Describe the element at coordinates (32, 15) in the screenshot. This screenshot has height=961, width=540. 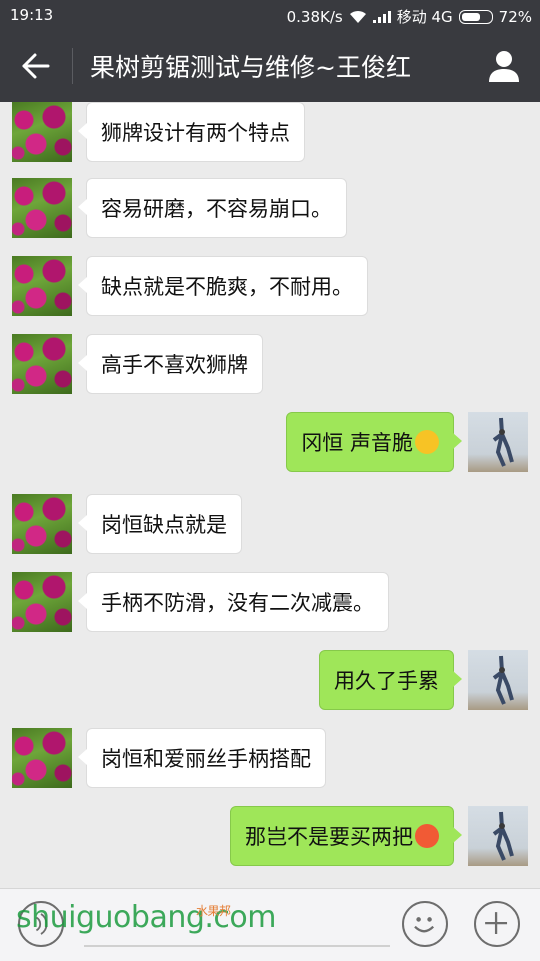
I see `status-time: 19:13` at that location.